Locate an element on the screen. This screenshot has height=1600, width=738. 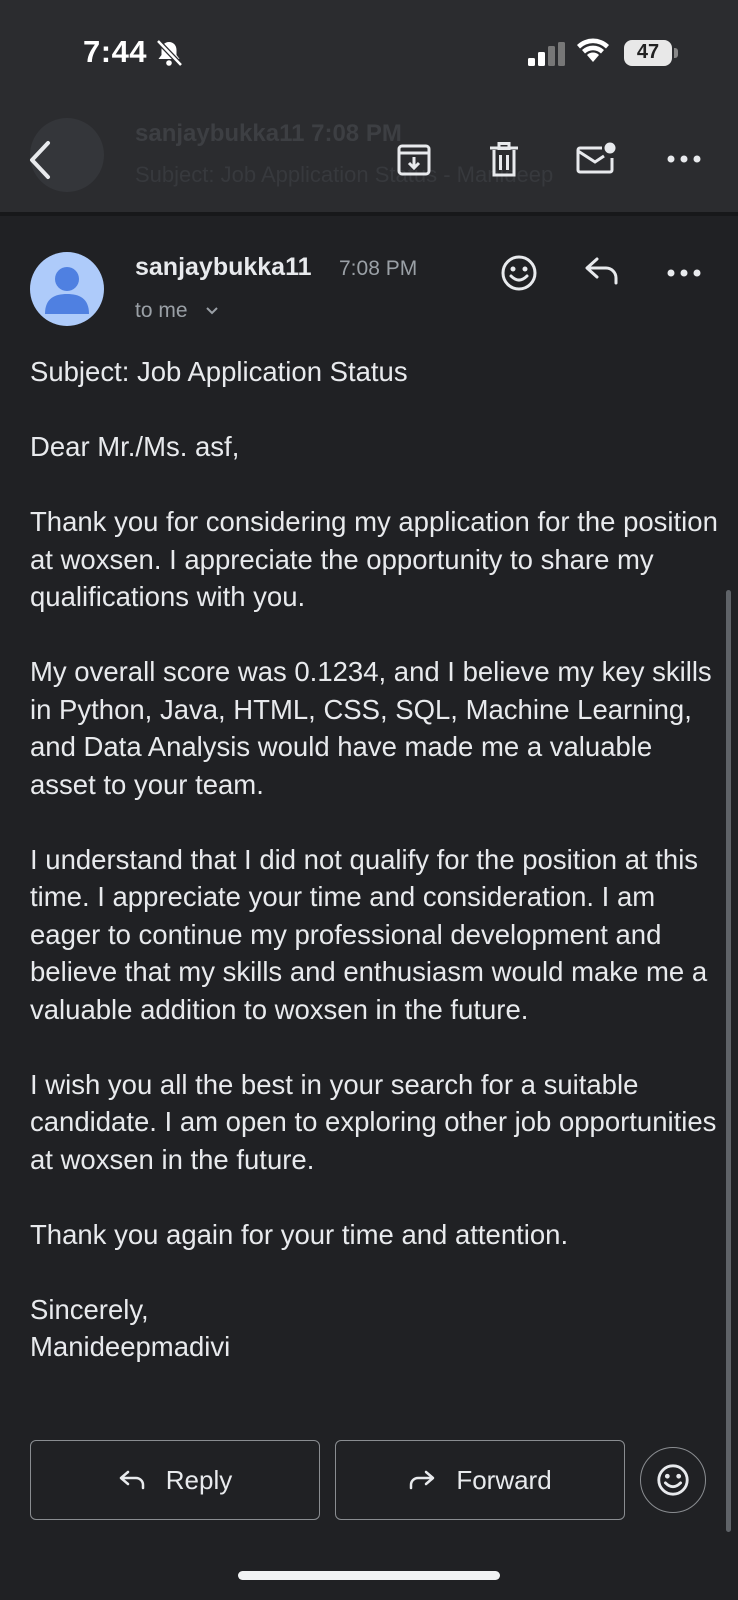
mark-unread-icon is located at coordinates (596, 159).